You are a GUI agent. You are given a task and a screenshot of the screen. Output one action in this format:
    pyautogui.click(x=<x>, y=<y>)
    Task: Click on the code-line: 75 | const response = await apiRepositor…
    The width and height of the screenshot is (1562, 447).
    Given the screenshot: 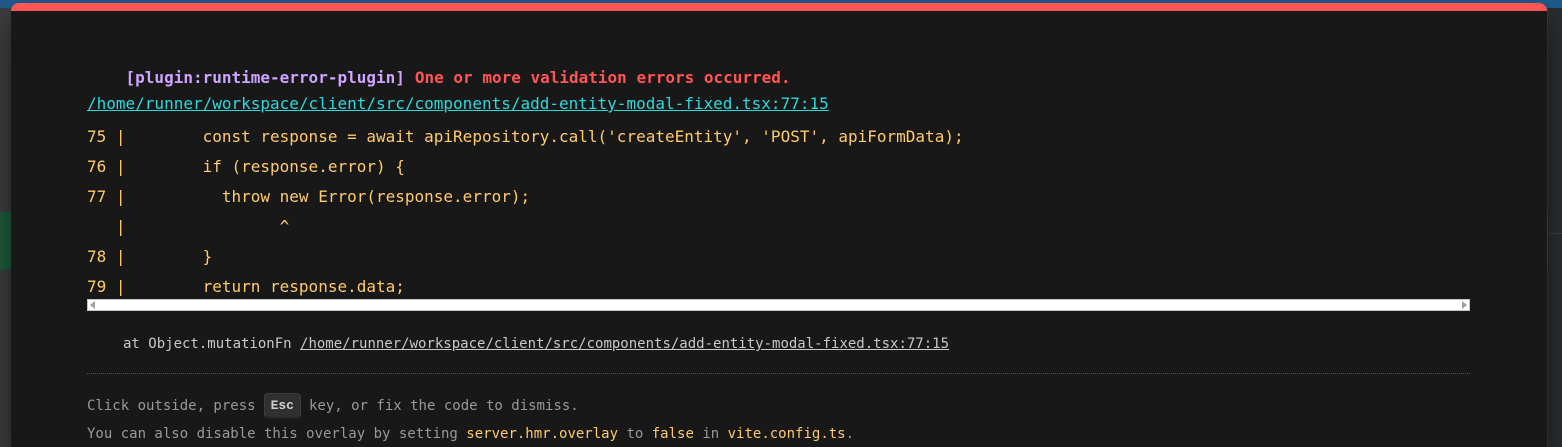 What is the action you would take?
    pyautogui.click(x=525, y=136)
    